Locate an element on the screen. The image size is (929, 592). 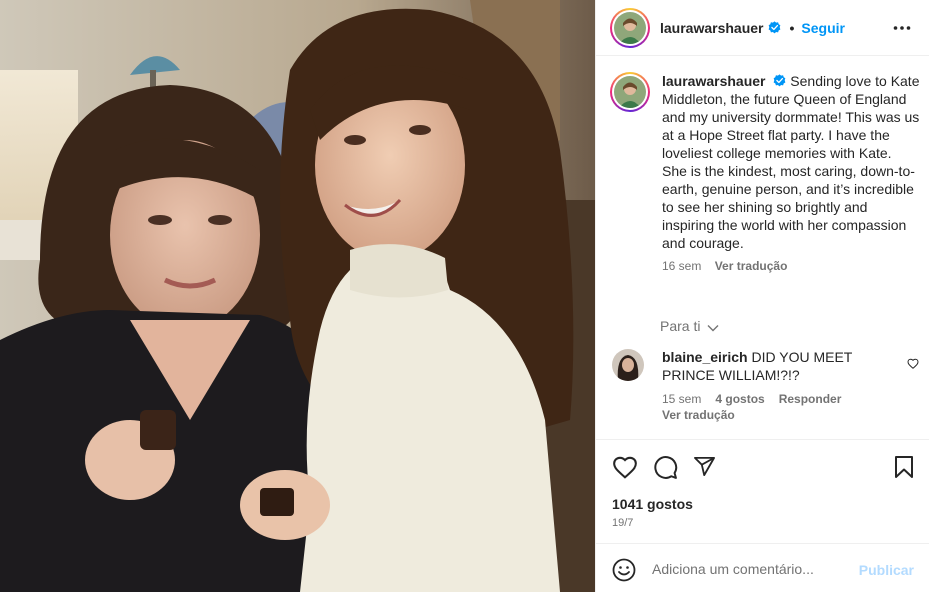
publish-button: Publicar is located at coordinates (886, 570).